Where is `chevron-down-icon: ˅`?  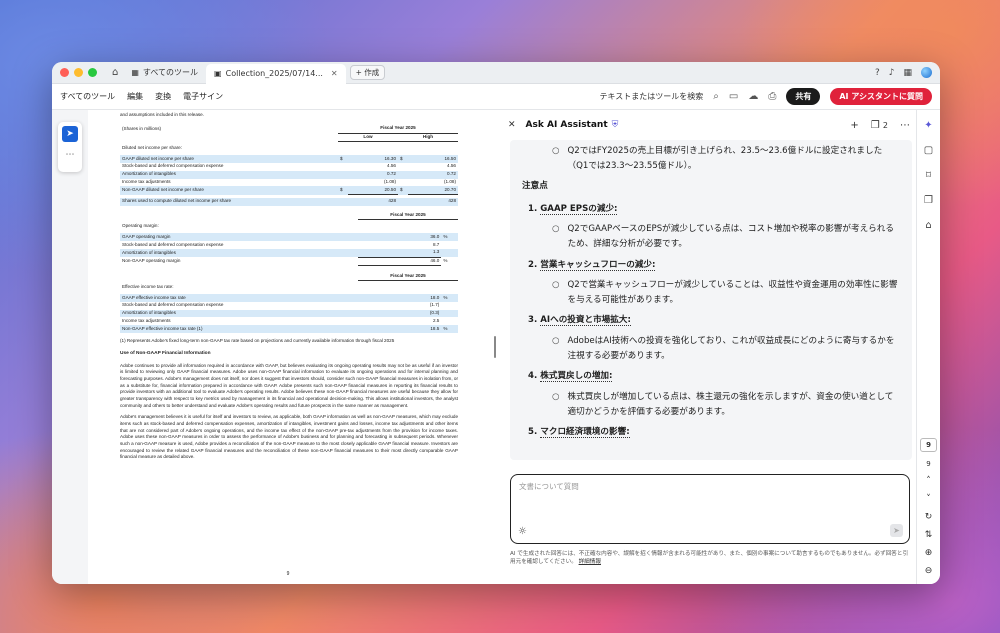 chevron-down-icon: ˅ is located at coordinates (928, 499).